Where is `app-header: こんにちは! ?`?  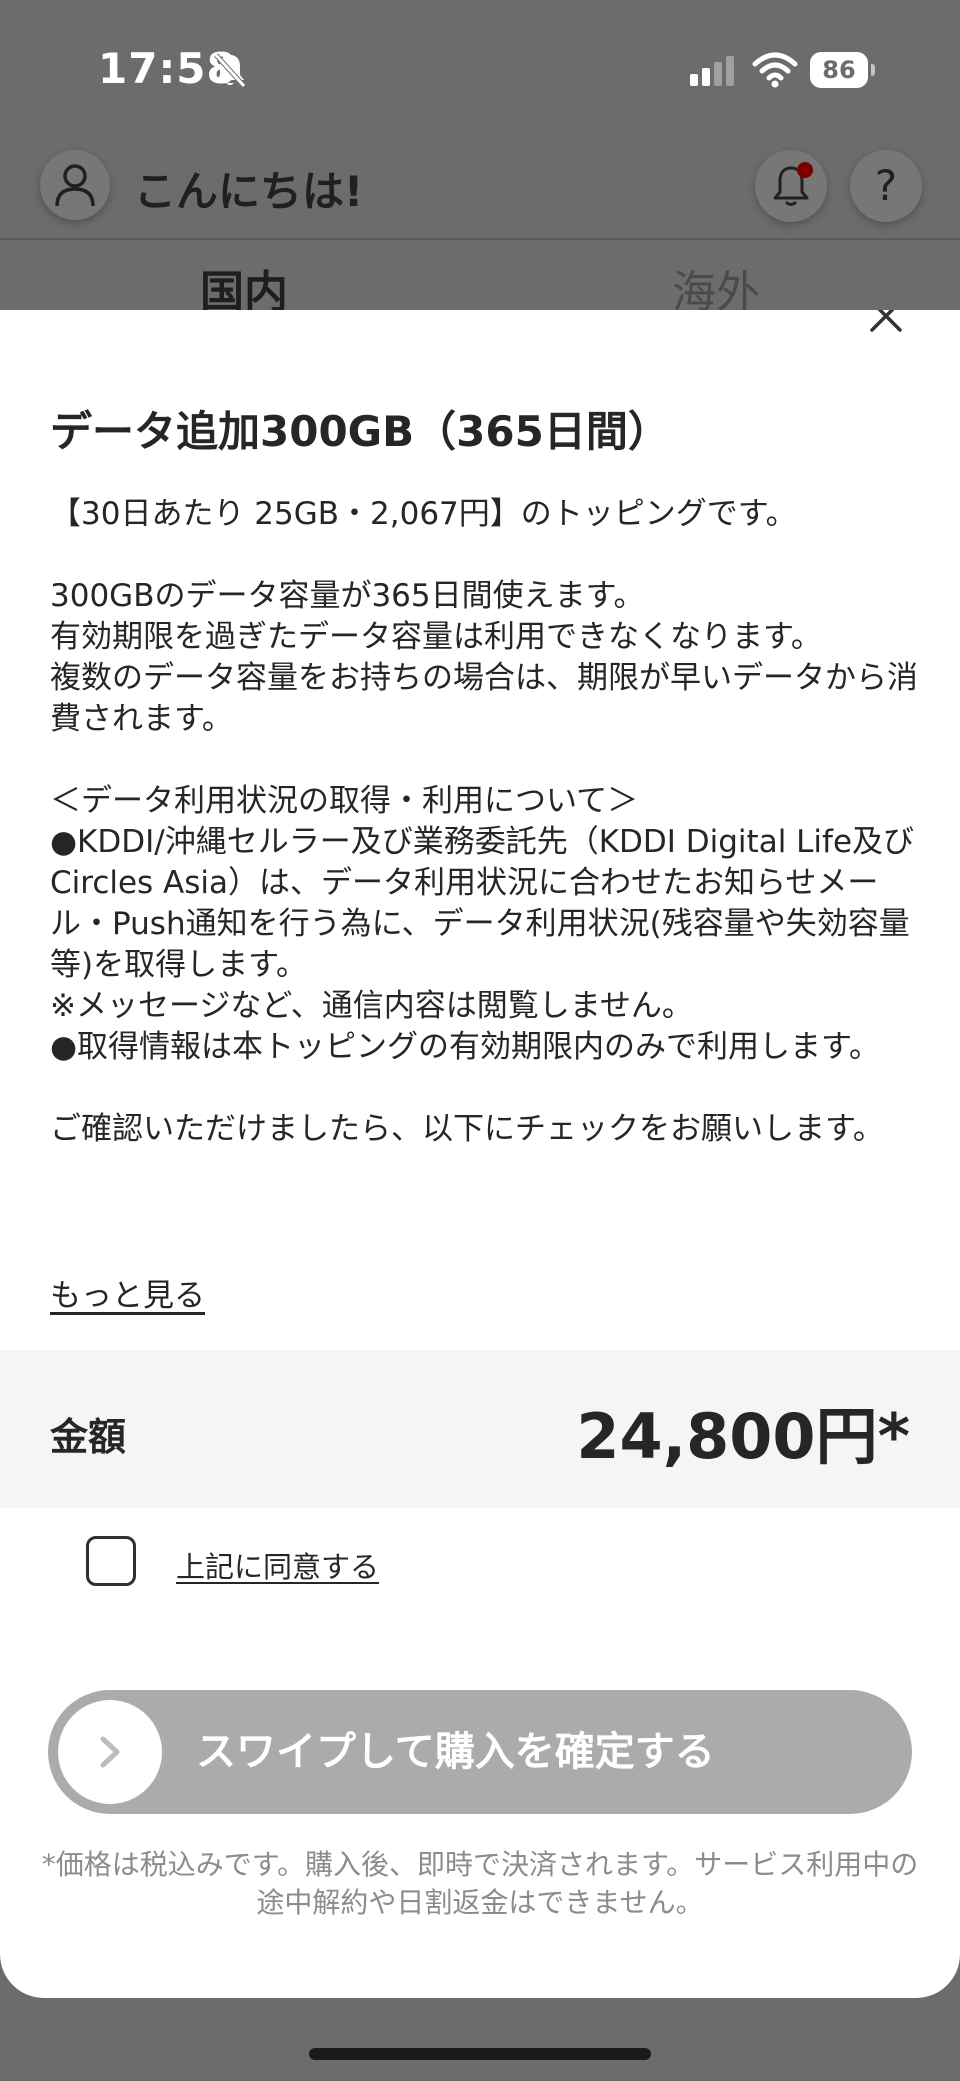 app-header: こんにちは! ? is located at coordinates (480, 190).